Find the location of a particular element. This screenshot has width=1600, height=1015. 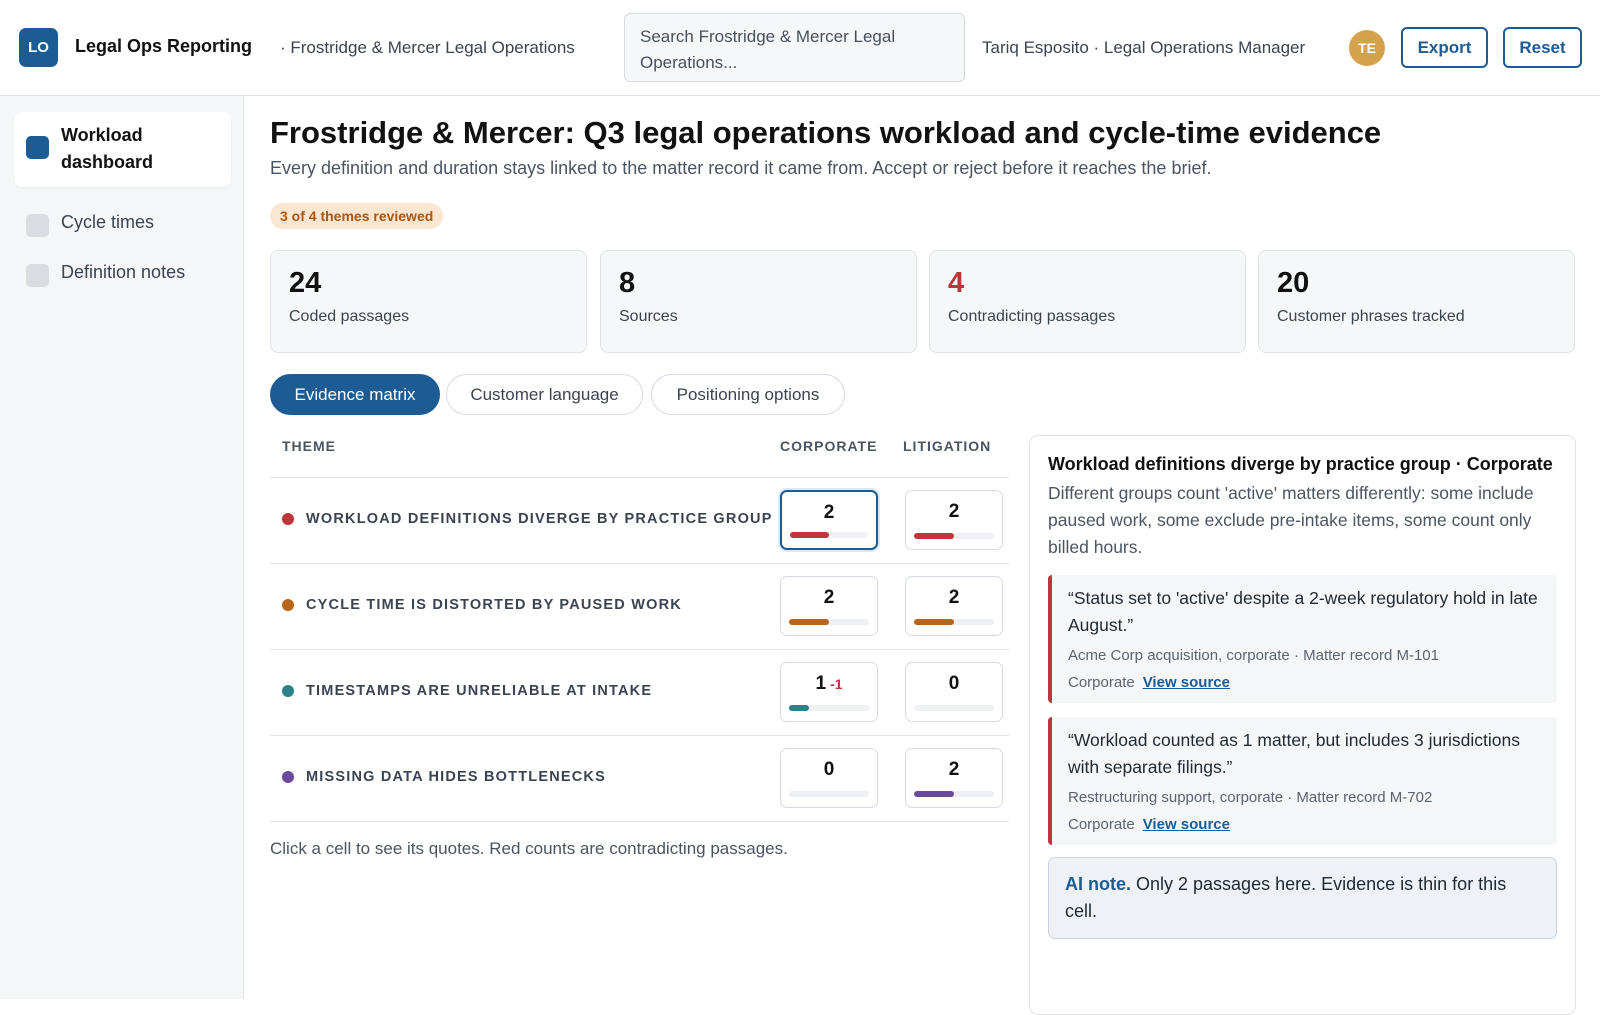

matrix-cell-corporate: 1 -1 is located at coordinates (829, 692).